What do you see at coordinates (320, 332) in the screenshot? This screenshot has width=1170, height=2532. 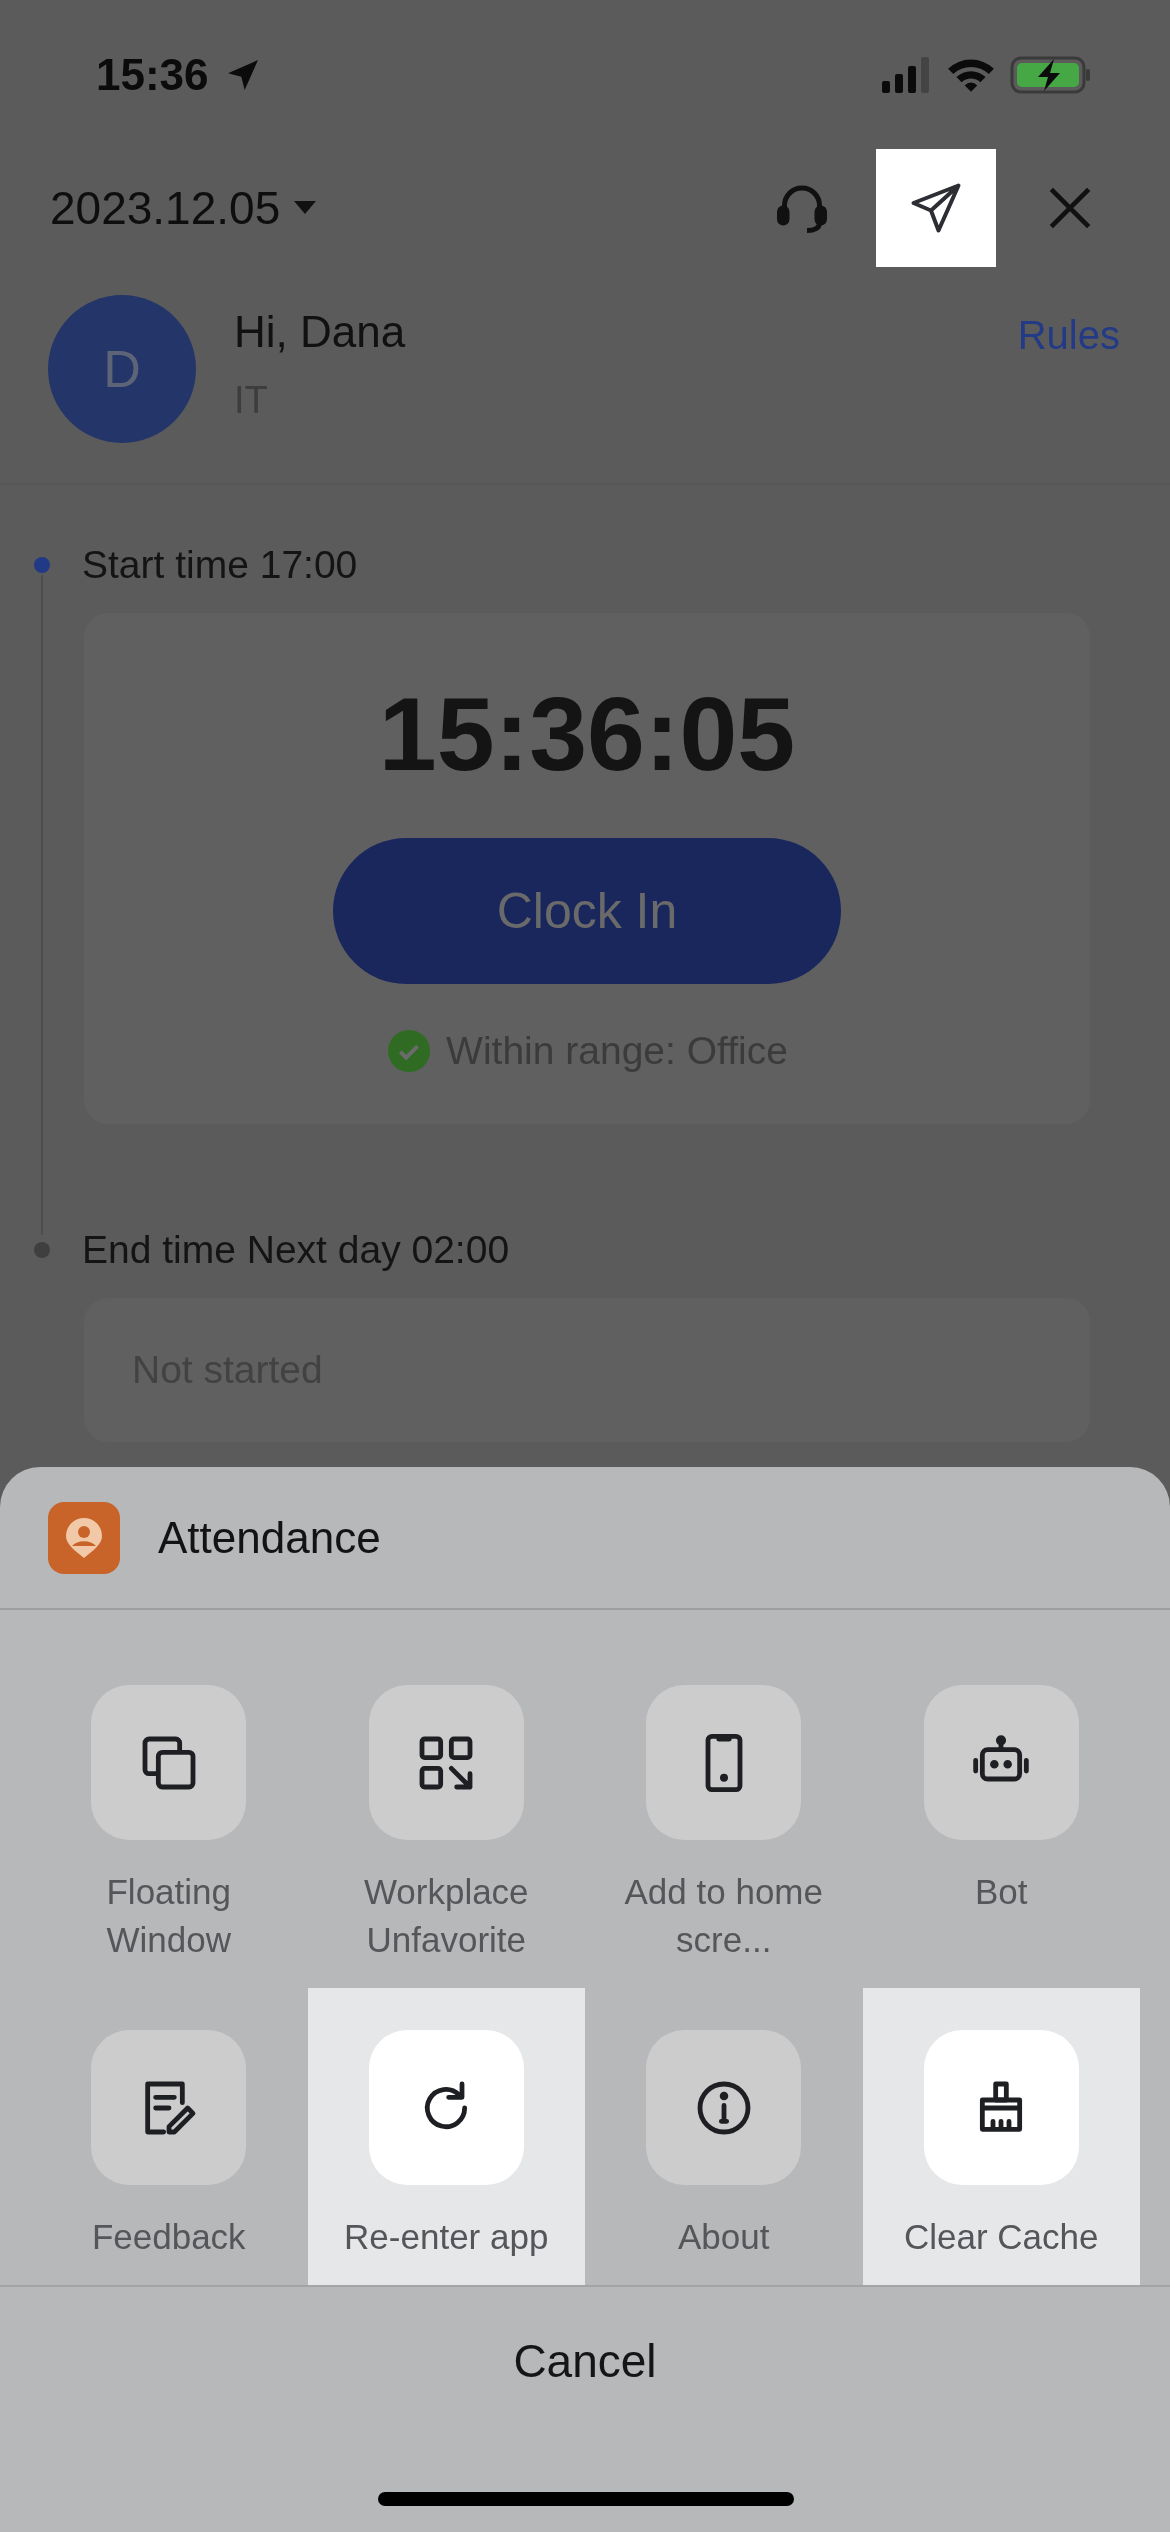 I see `greeting: Hi, Dana` at bounding box center [320, 332].